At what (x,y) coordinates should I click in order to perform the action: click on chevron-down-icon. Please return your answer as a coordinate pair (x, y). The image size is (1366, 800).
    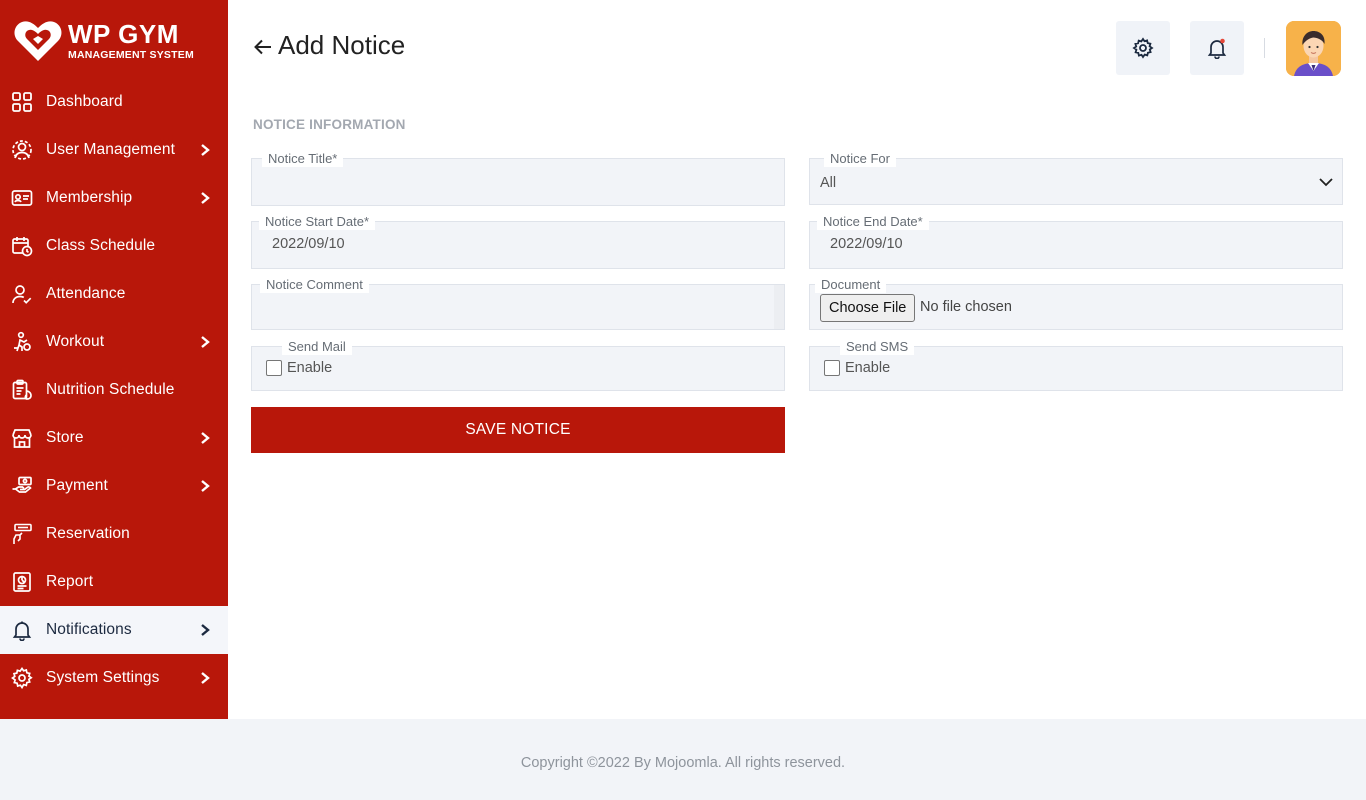
    Looking at the image, I should click on (1326, 182).